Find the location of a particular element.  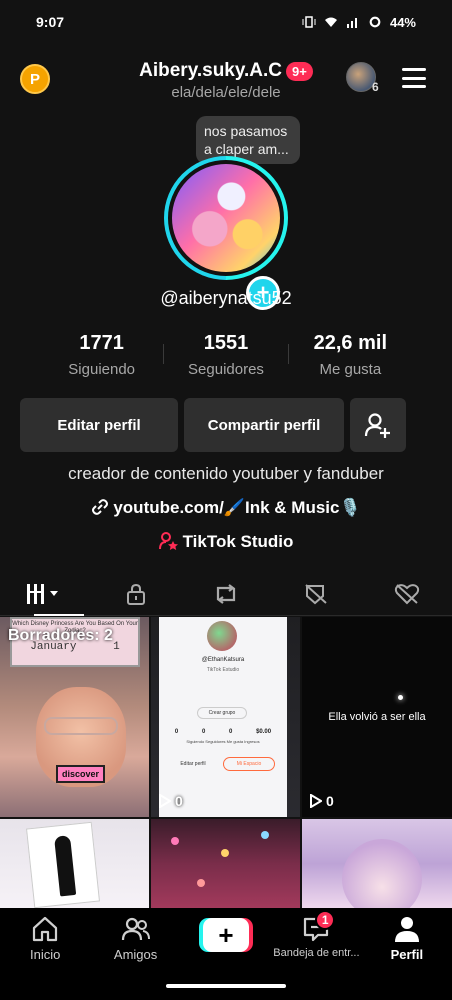

thumbnail-glasses is located at coordinates (81, 726).